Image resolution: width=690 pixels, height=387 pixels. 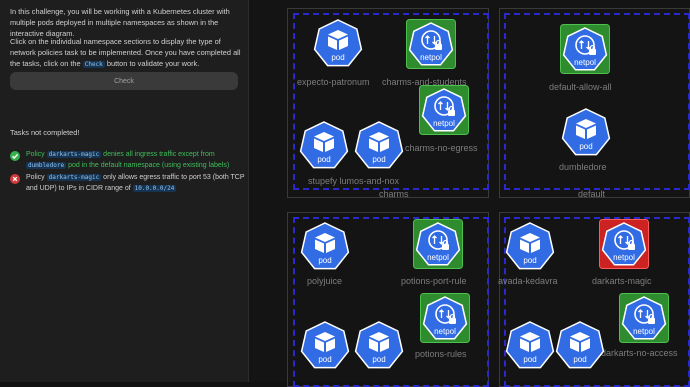 What do you see at coordinates (622, 281) in the screenshot?
I see `netpol-label: darkarts-magic` at bounding box center [622, 281].